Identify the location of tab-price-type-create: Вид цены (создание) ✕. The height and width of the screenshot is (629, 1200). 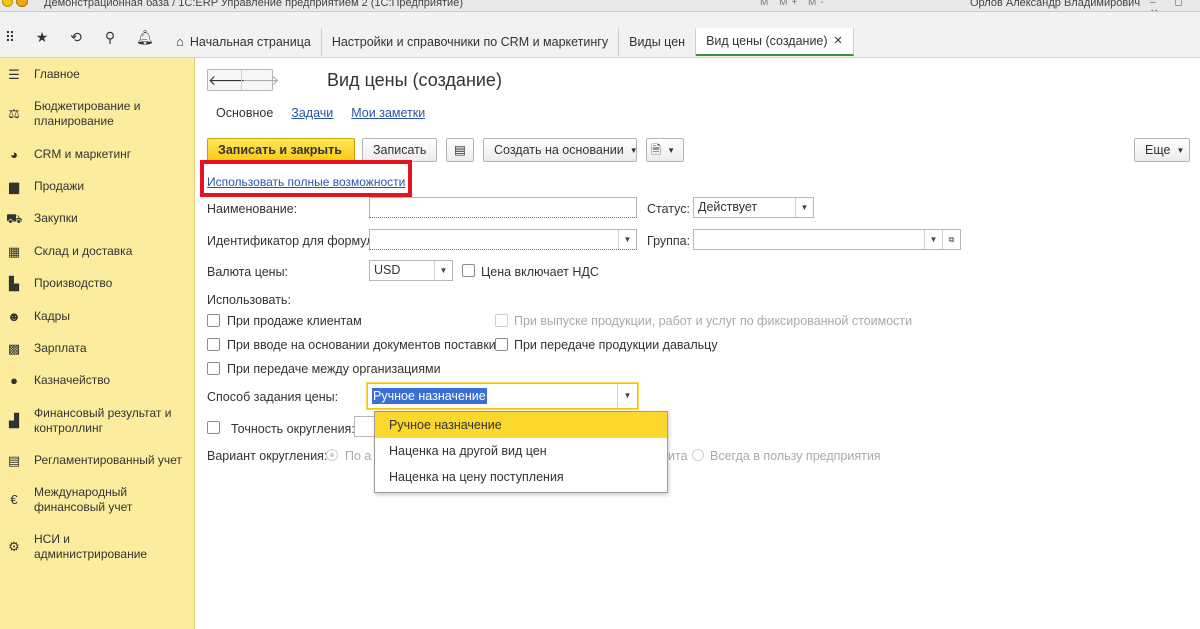
(775, 42).